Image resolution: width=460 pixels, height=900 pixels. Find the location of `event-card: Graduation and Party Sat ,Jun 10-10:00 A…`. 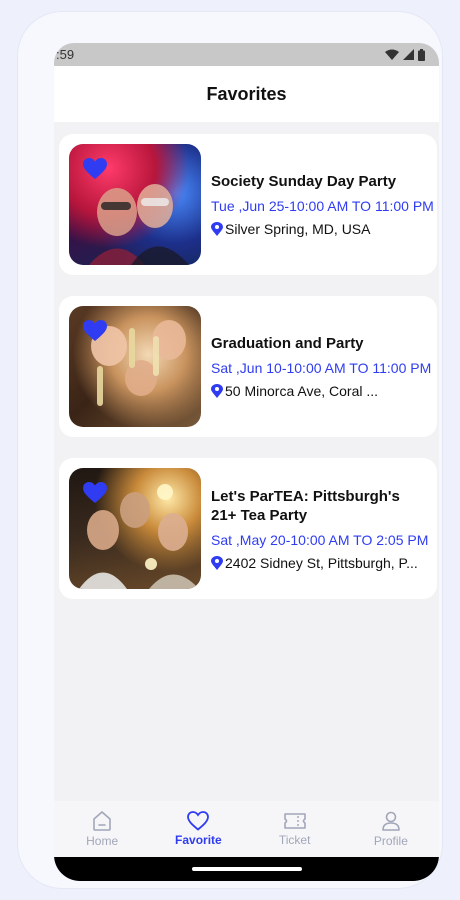

event-card: Graduation and Party Sat ,Jun 10-10:00 A… is located at coordinates (248, 366).